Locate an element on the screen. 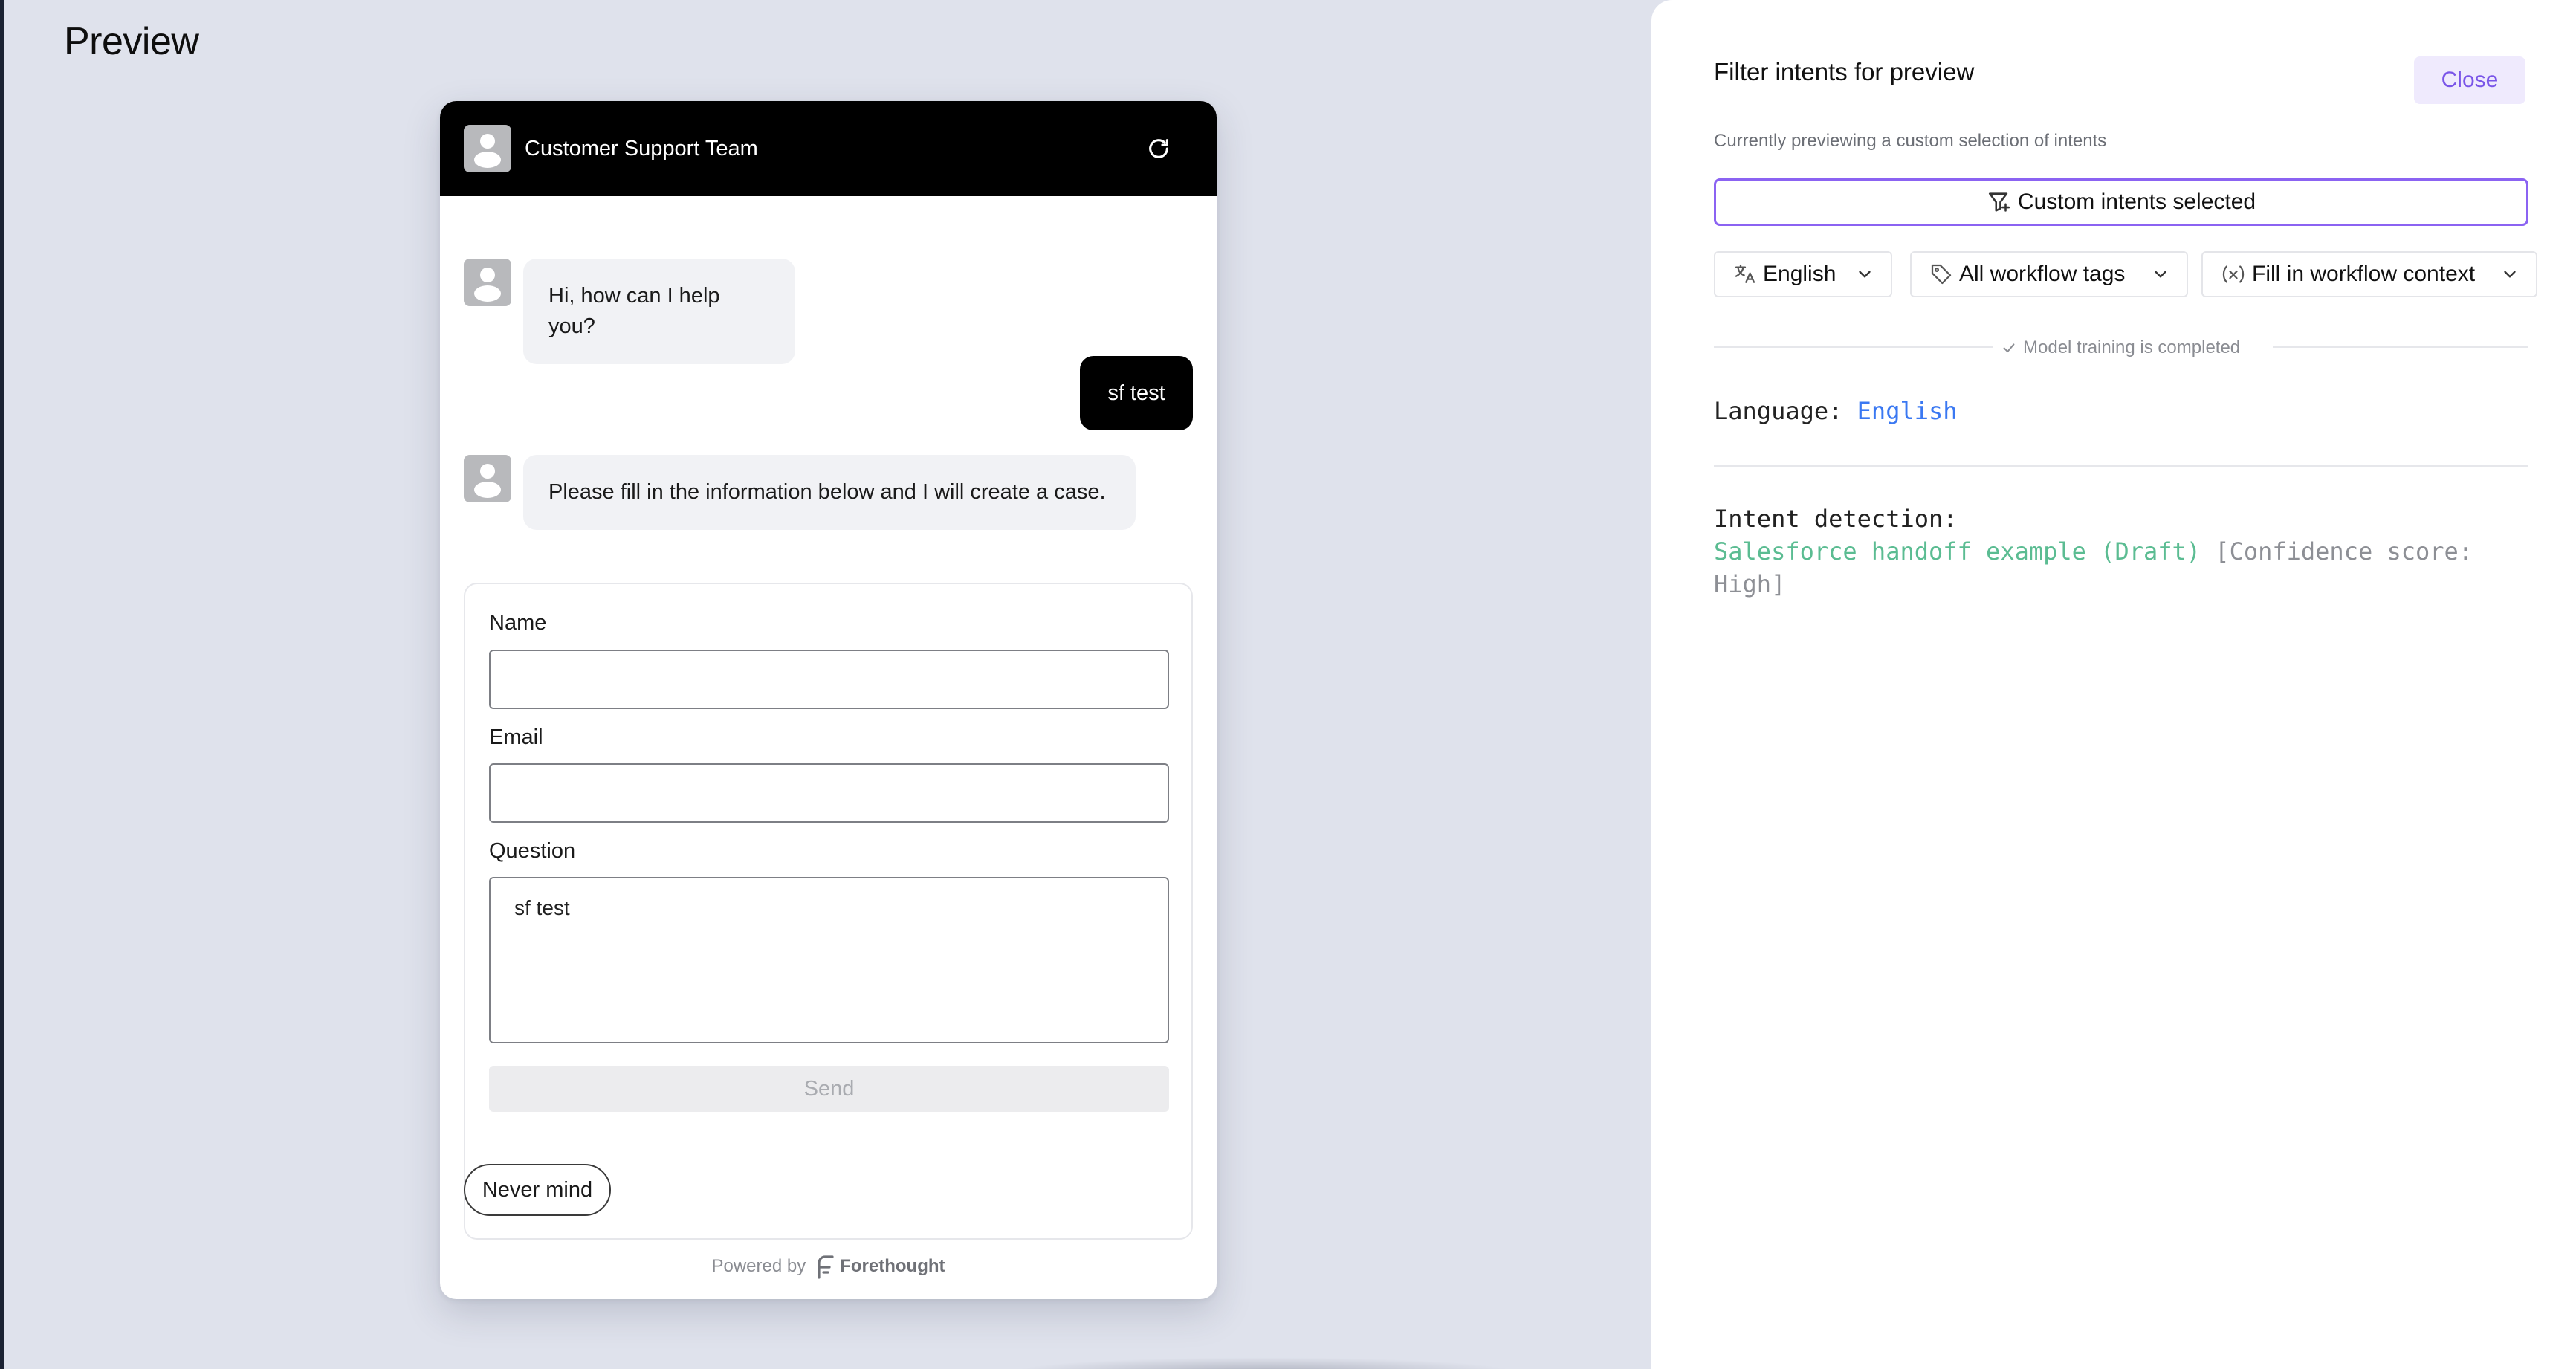 The image size is (2576, 1369). name-field is located at coordinates (829, 679).